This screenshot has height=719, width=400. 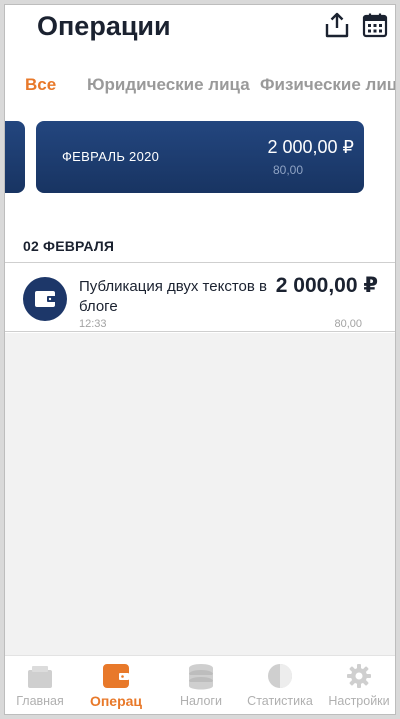 I want to click on month-summary-card: ФЕВРАЛЬ 2020 2 000,00 ₽ 80,00, so click(x=200, y=157).